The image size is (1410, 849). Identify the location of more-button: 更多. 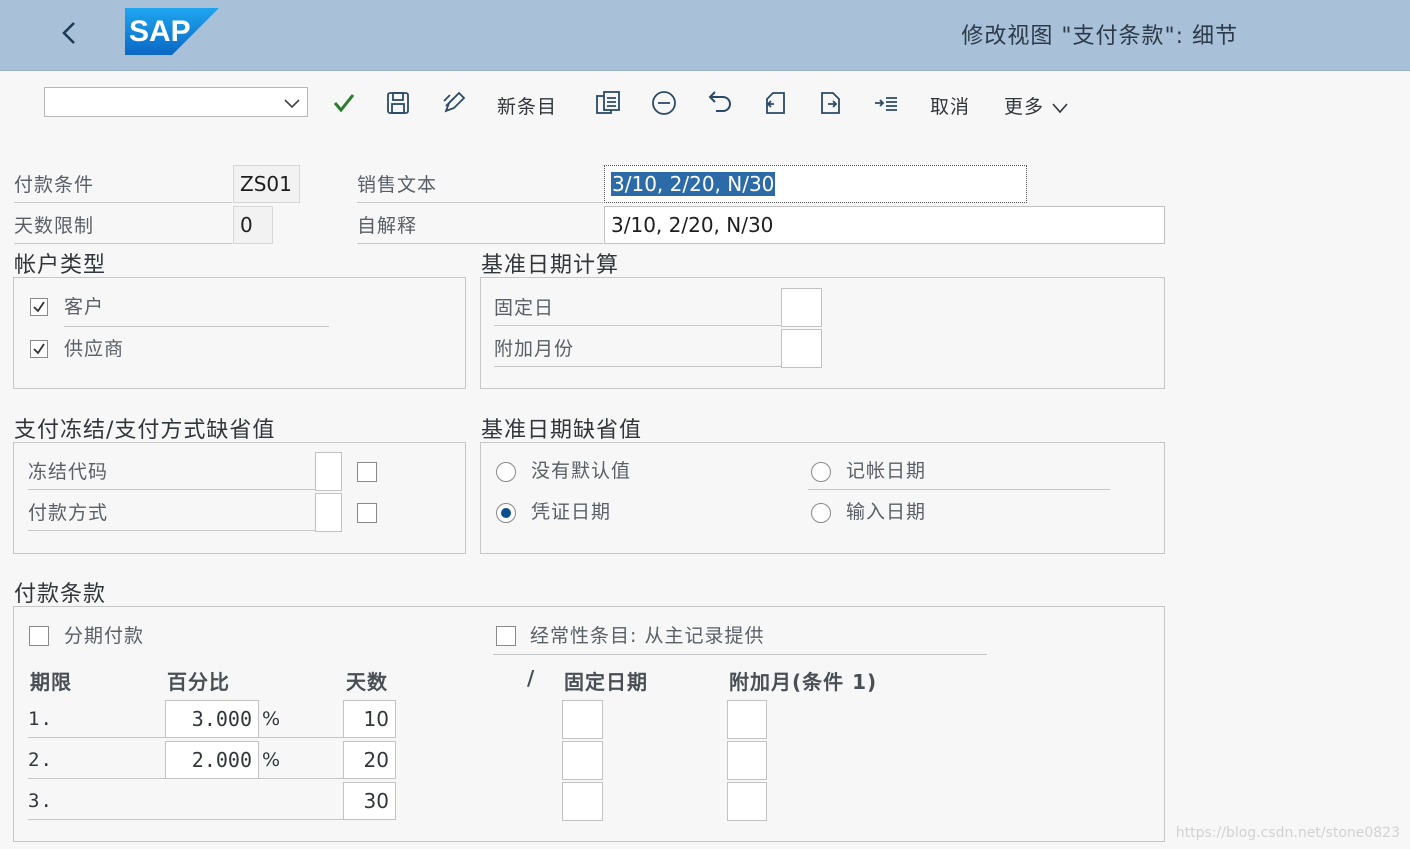
(1036, 105).